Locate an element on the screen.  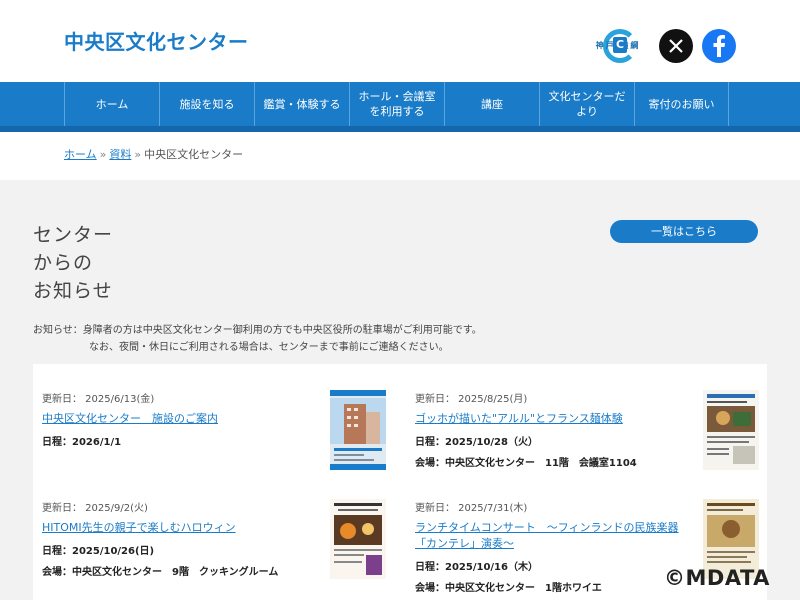
news-updated-date: 更新日： 2025/8/25(月) is located at coordinates (471, 399).